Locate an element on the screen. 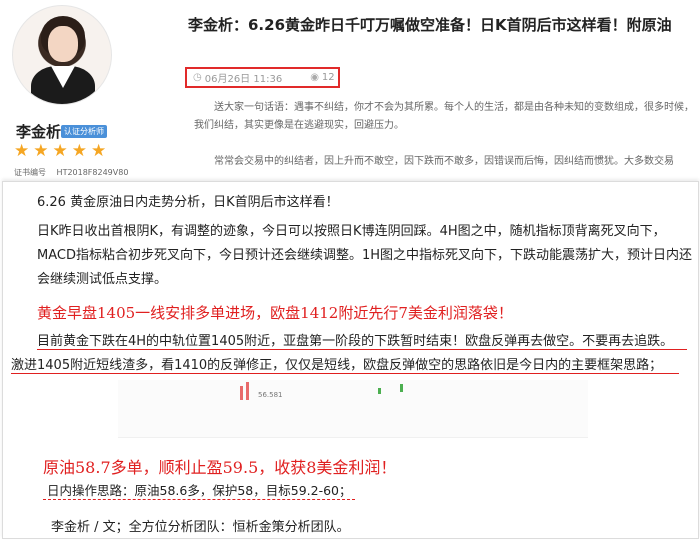 The image size is (700, 541). article-title: 李金析：6.26黄金昨日千叮万嘱做空准备！日K首阴后市这样看！附原油 is located at coordinates (430, 25).